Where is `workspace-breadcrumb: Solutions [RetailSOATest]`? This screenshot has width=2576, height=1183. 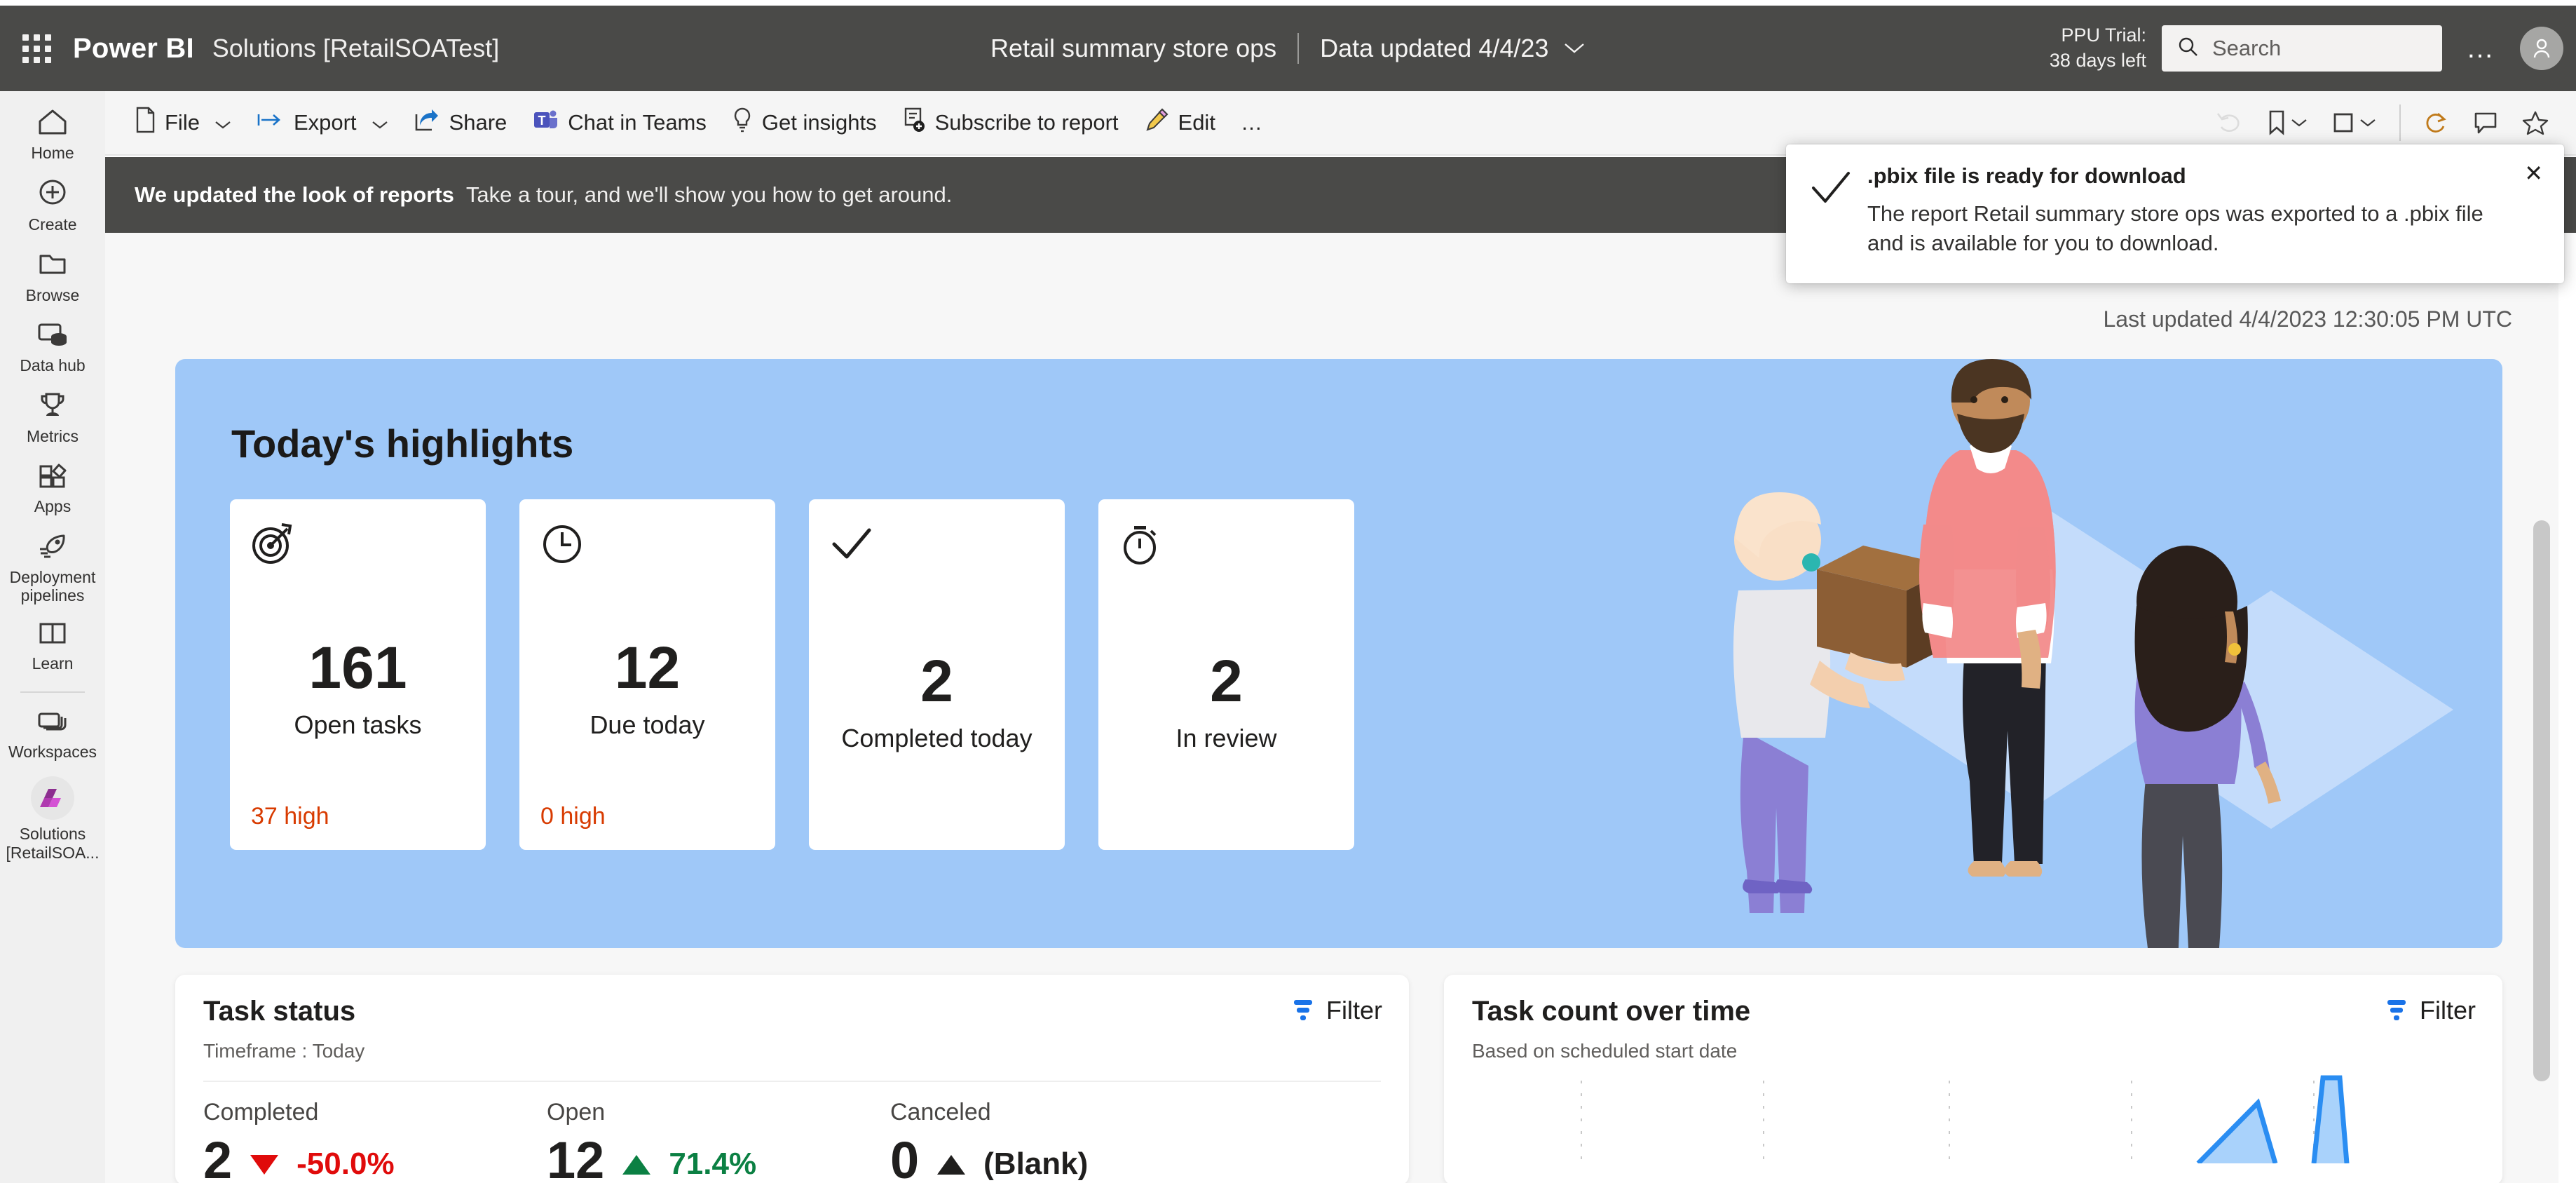
workspace-breadcrumb: Solutions [RetailSOATest] is located at coordinates (356, 48).